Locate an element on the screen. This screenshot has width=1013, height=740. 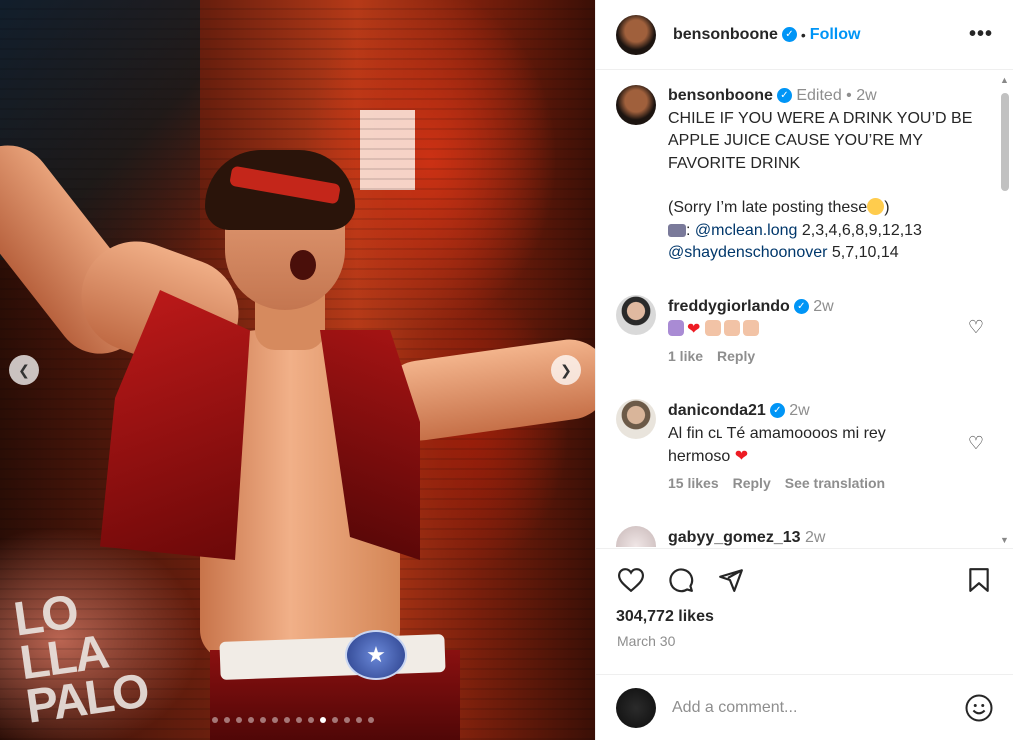
follow-button: Follow is located at coordinates (835, 35).